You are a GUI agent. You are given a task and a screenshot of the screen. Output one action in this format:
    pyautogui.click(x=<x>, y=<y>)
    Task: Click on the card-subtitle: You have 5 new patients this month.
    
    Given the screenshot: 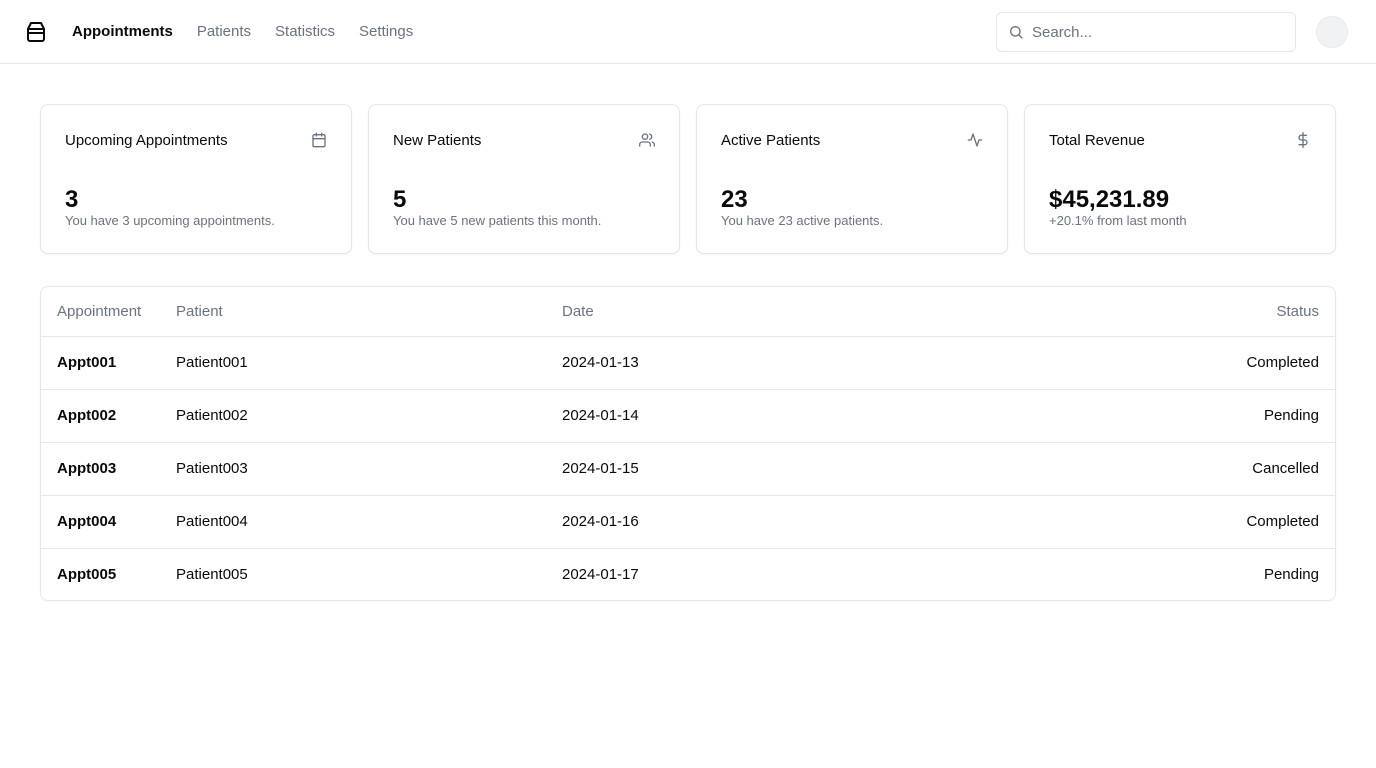 What is the action you would take?
    pyautogui.click(x=497, y=220)
    